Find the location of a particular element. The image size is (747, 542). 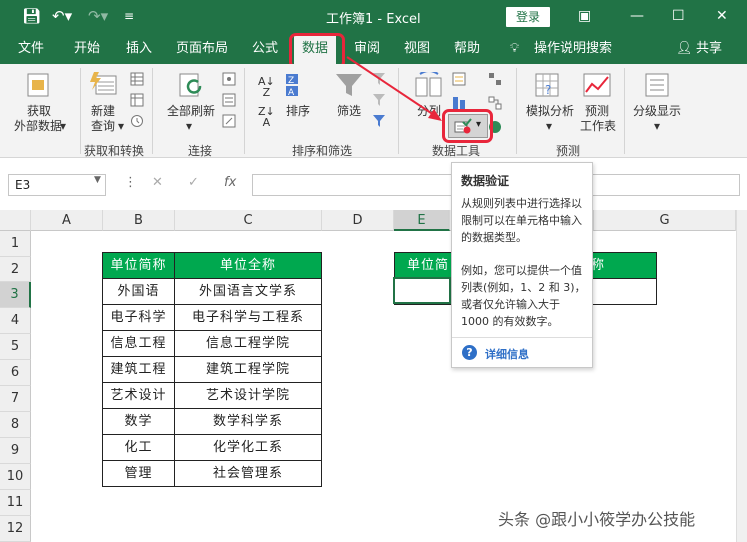

forecast-label2: 工作表 is located at coordinates (598, 126).